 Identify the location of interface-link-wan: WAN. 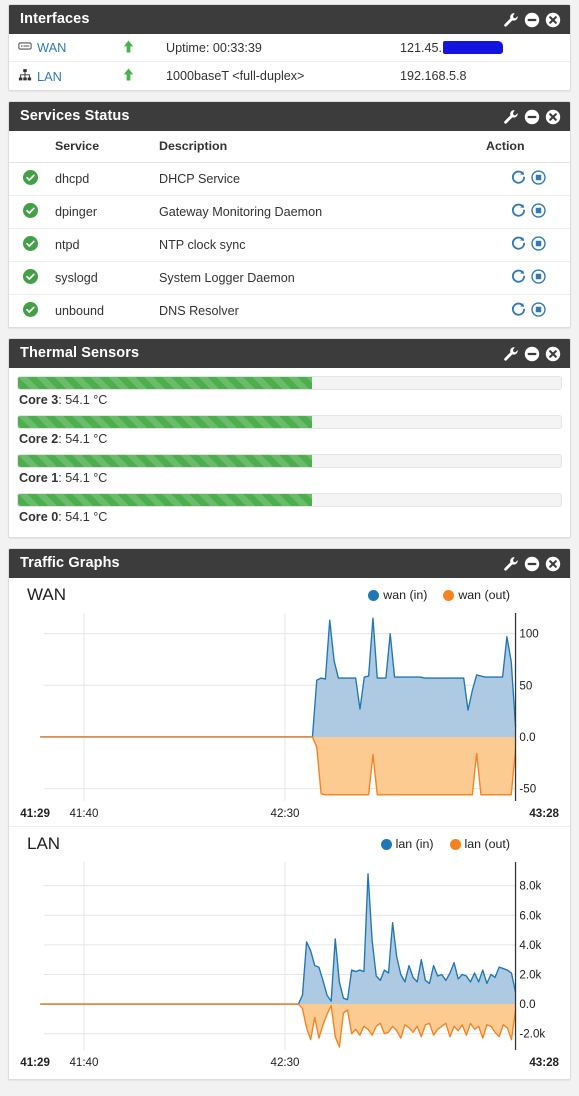
(53, 47).